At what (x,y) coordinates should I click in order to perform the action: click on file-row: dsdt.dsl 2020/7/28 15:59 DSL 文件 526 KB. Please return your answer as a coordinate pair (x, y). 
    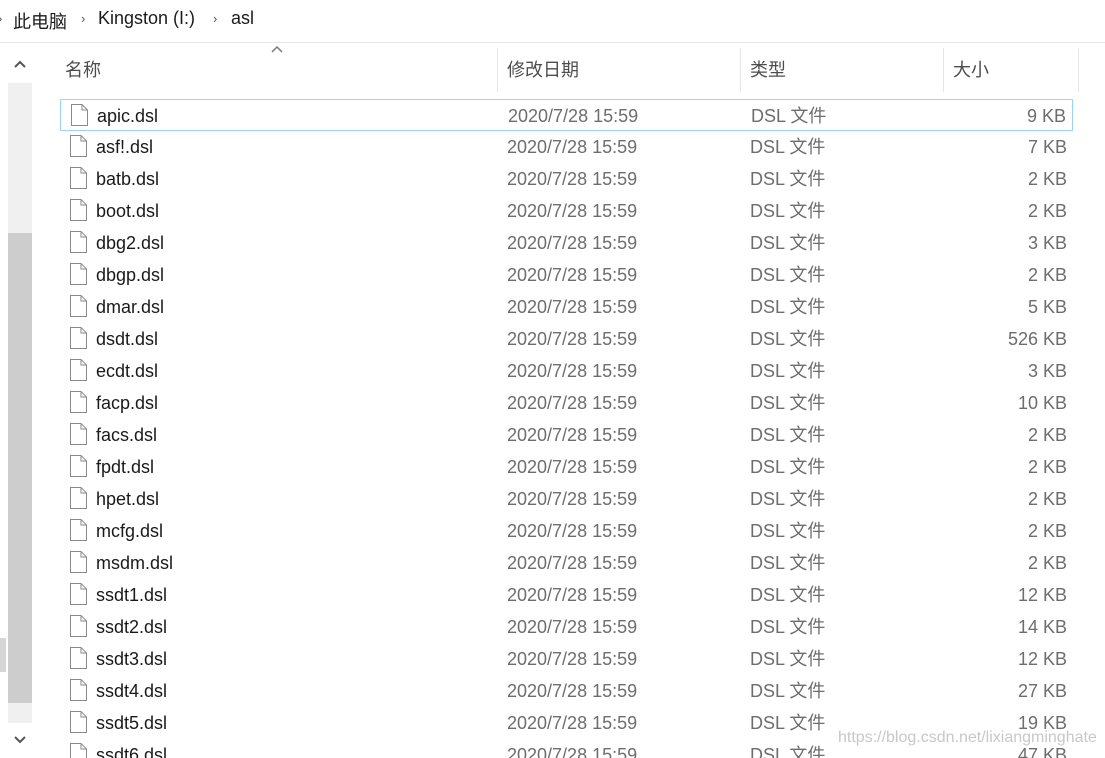
    Looking at the image, I should click on (566, 339).